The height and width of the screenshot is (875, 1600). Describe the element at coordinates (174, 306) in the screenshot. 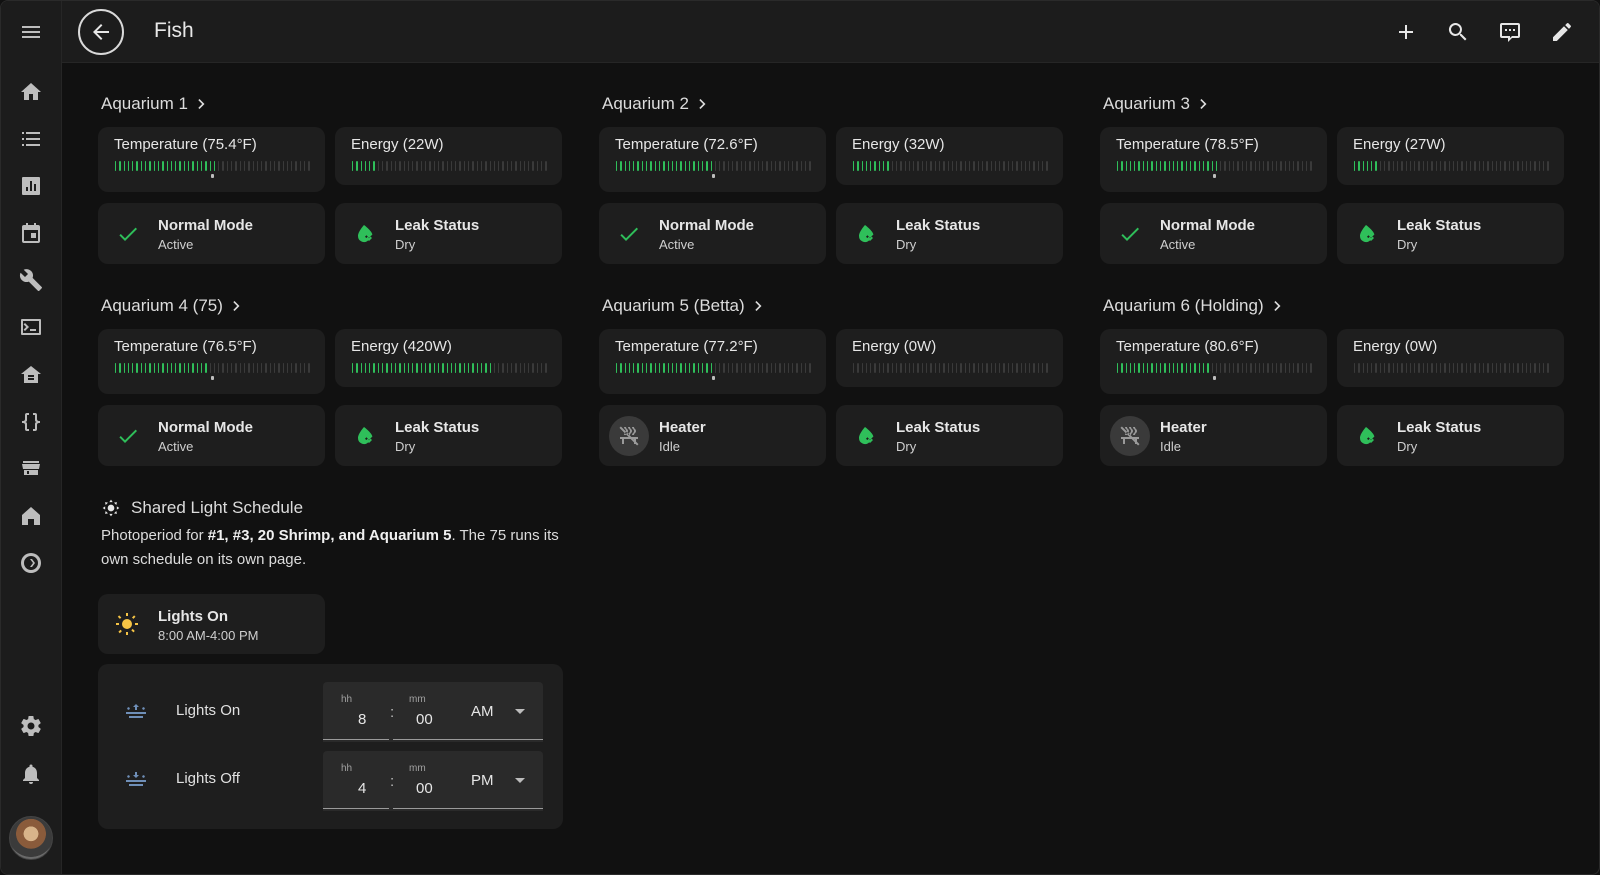

I see `aquarium-heading-link: Aquarium 4 (75)` at that location.